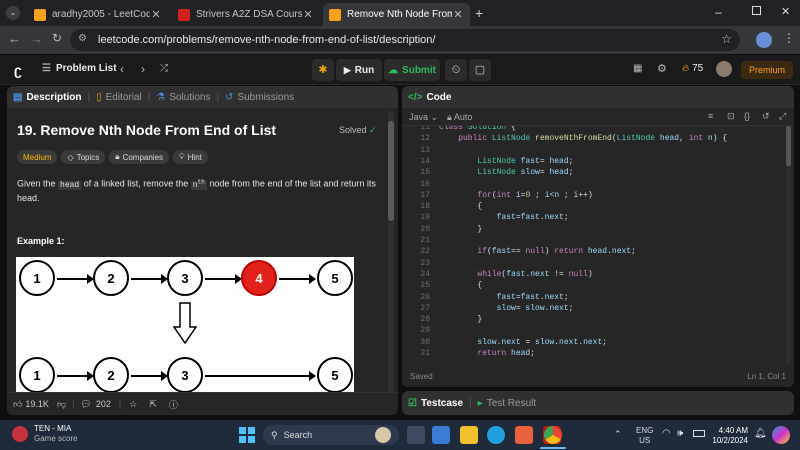  What do you see at coordinates (153, 404) in the screenshot?
I see `share-icon: ⇱` at bounding box center [153, 404].